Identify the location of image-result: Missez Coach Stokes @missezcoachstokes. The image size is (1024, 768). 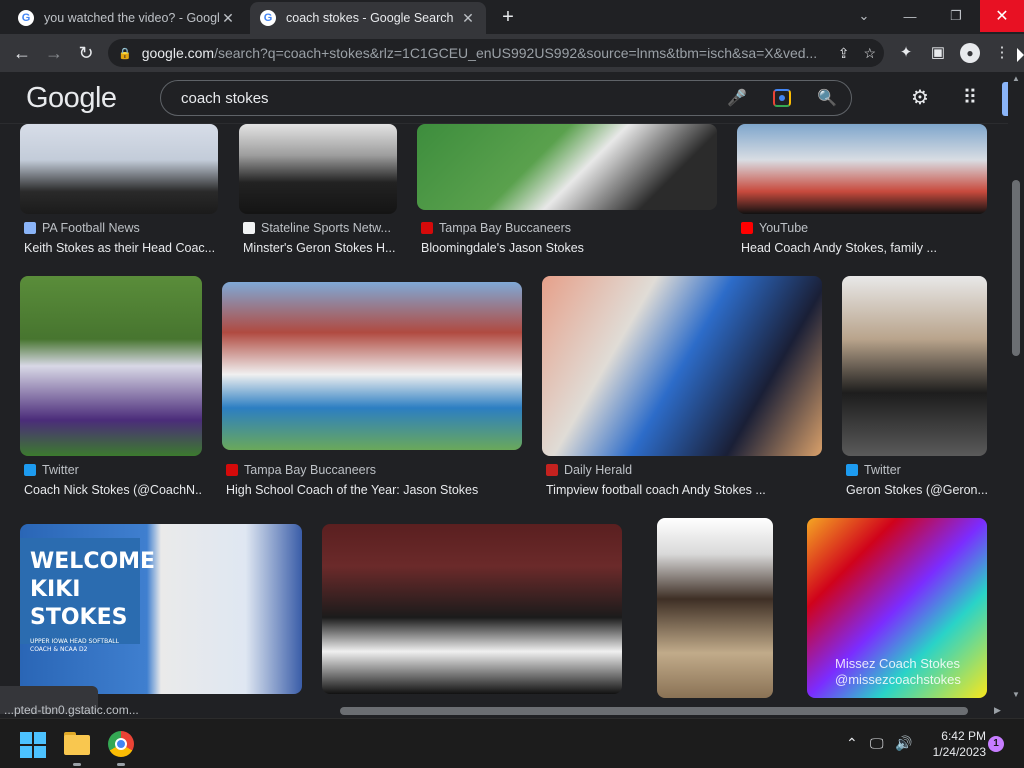
(897, 608).